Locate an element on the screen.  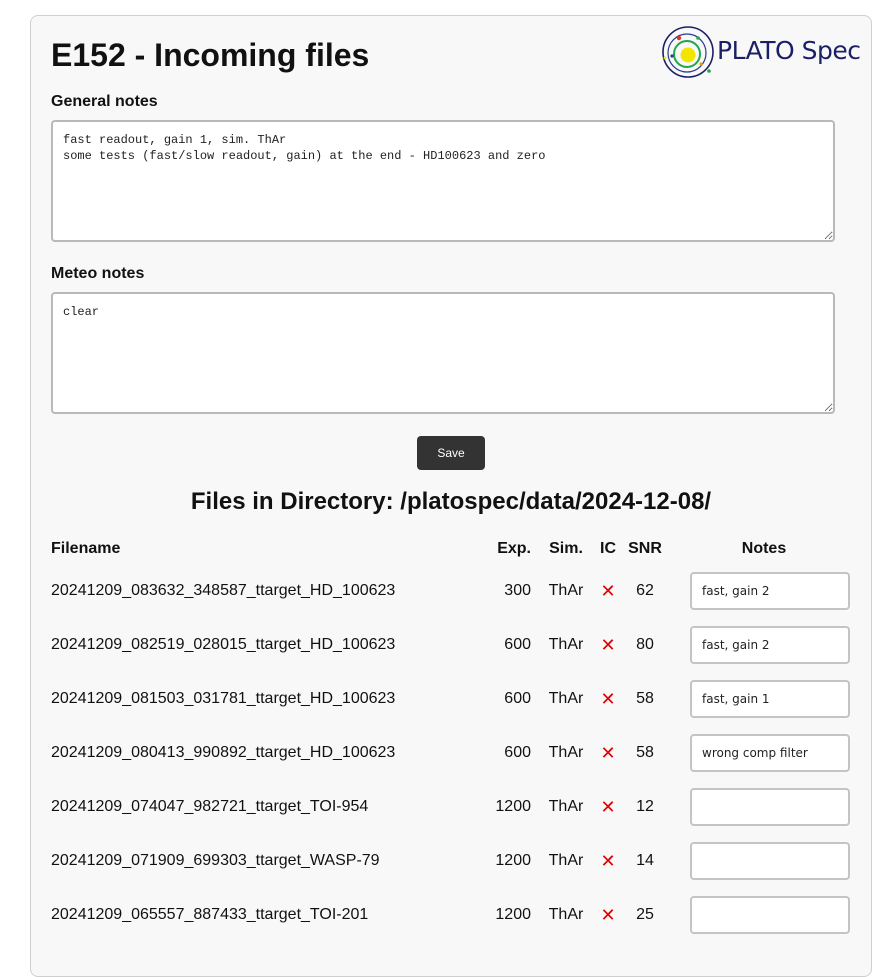
filename-cell: 20241209_083632_348587_ttarget_HD_100623 is located at coordinates (223, 590).